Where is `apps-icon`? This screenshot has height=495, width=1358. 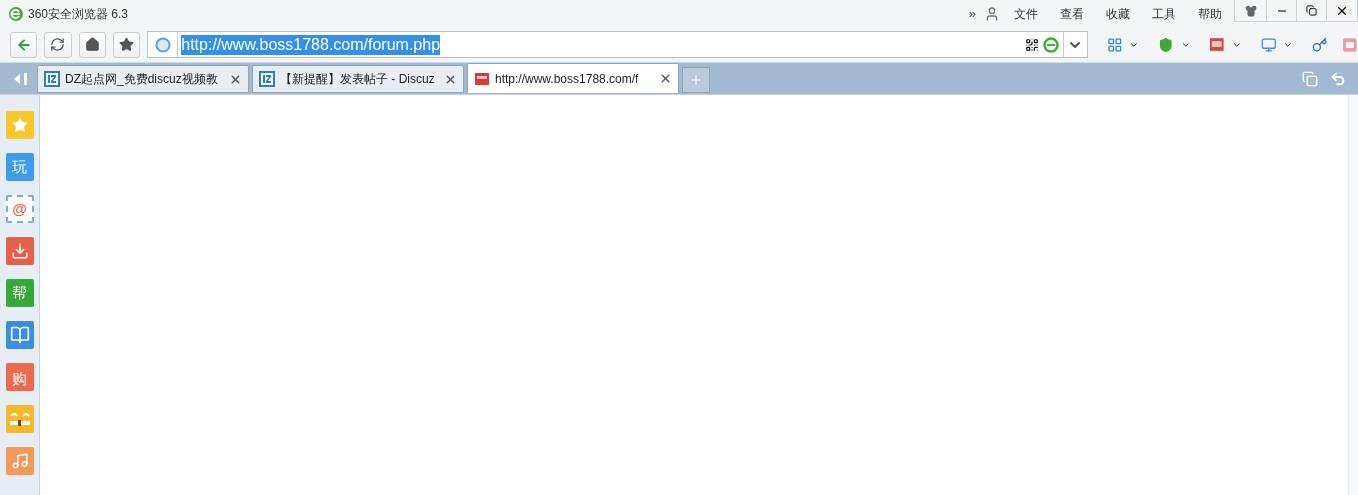 apps-icon is located at coordinates (1114, 44).